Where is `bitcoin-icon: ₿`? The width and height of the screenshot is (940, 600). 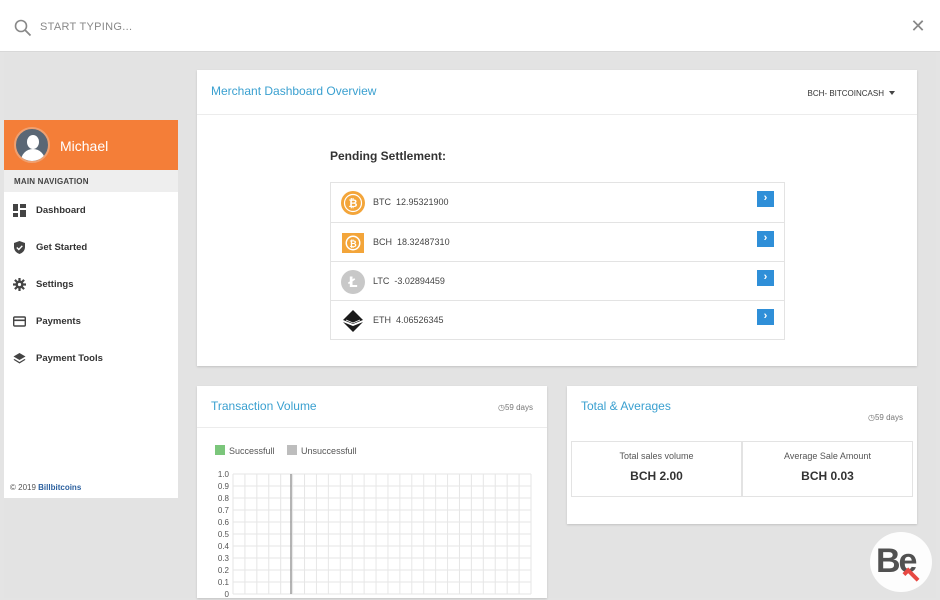 bitcoin-icon: ₿ is located at coordinates (353, 203).